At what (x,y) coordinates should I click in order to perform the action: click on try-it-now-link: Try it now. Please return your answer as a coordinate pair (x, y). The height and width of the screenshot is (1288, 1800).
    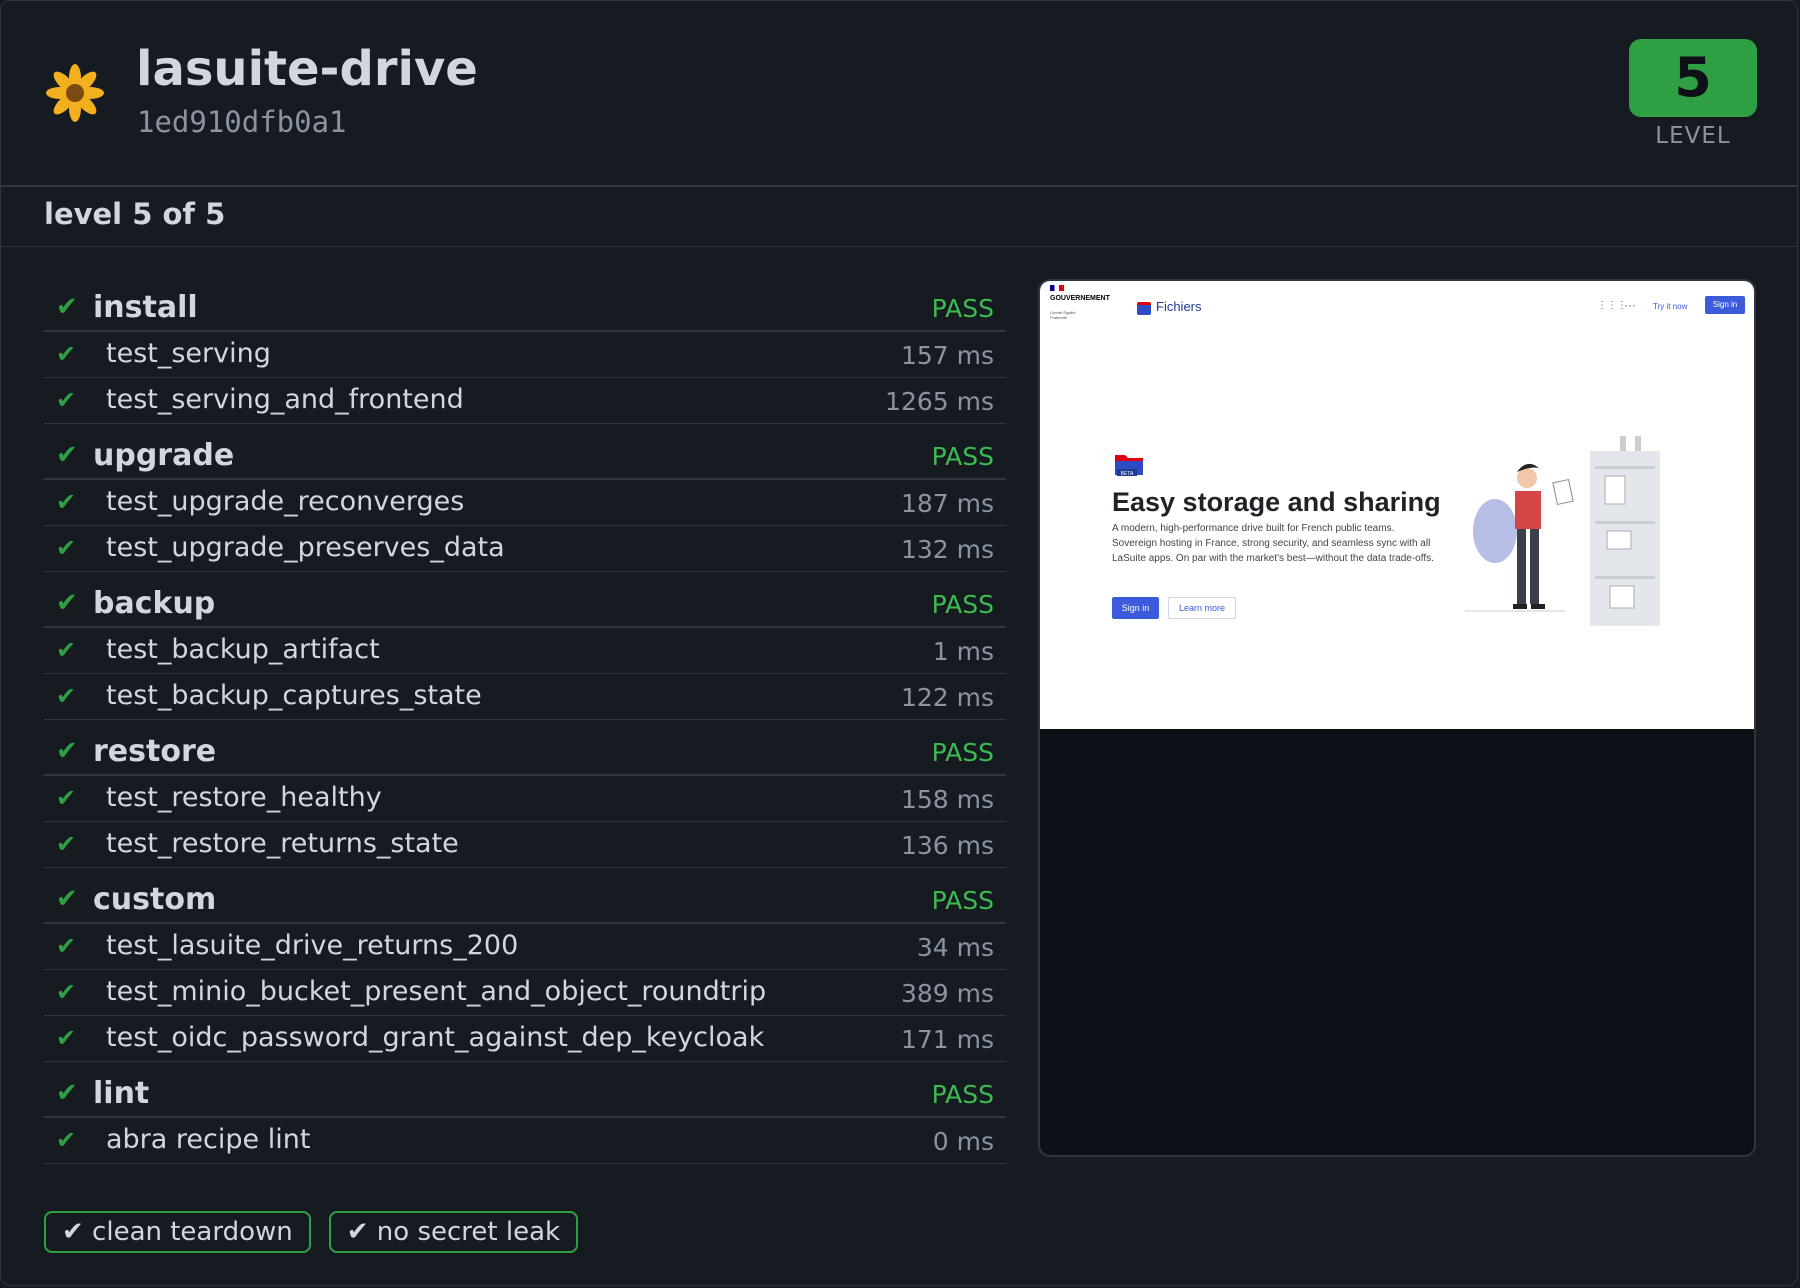
    Looking at the image, I should click on (1670, 306).